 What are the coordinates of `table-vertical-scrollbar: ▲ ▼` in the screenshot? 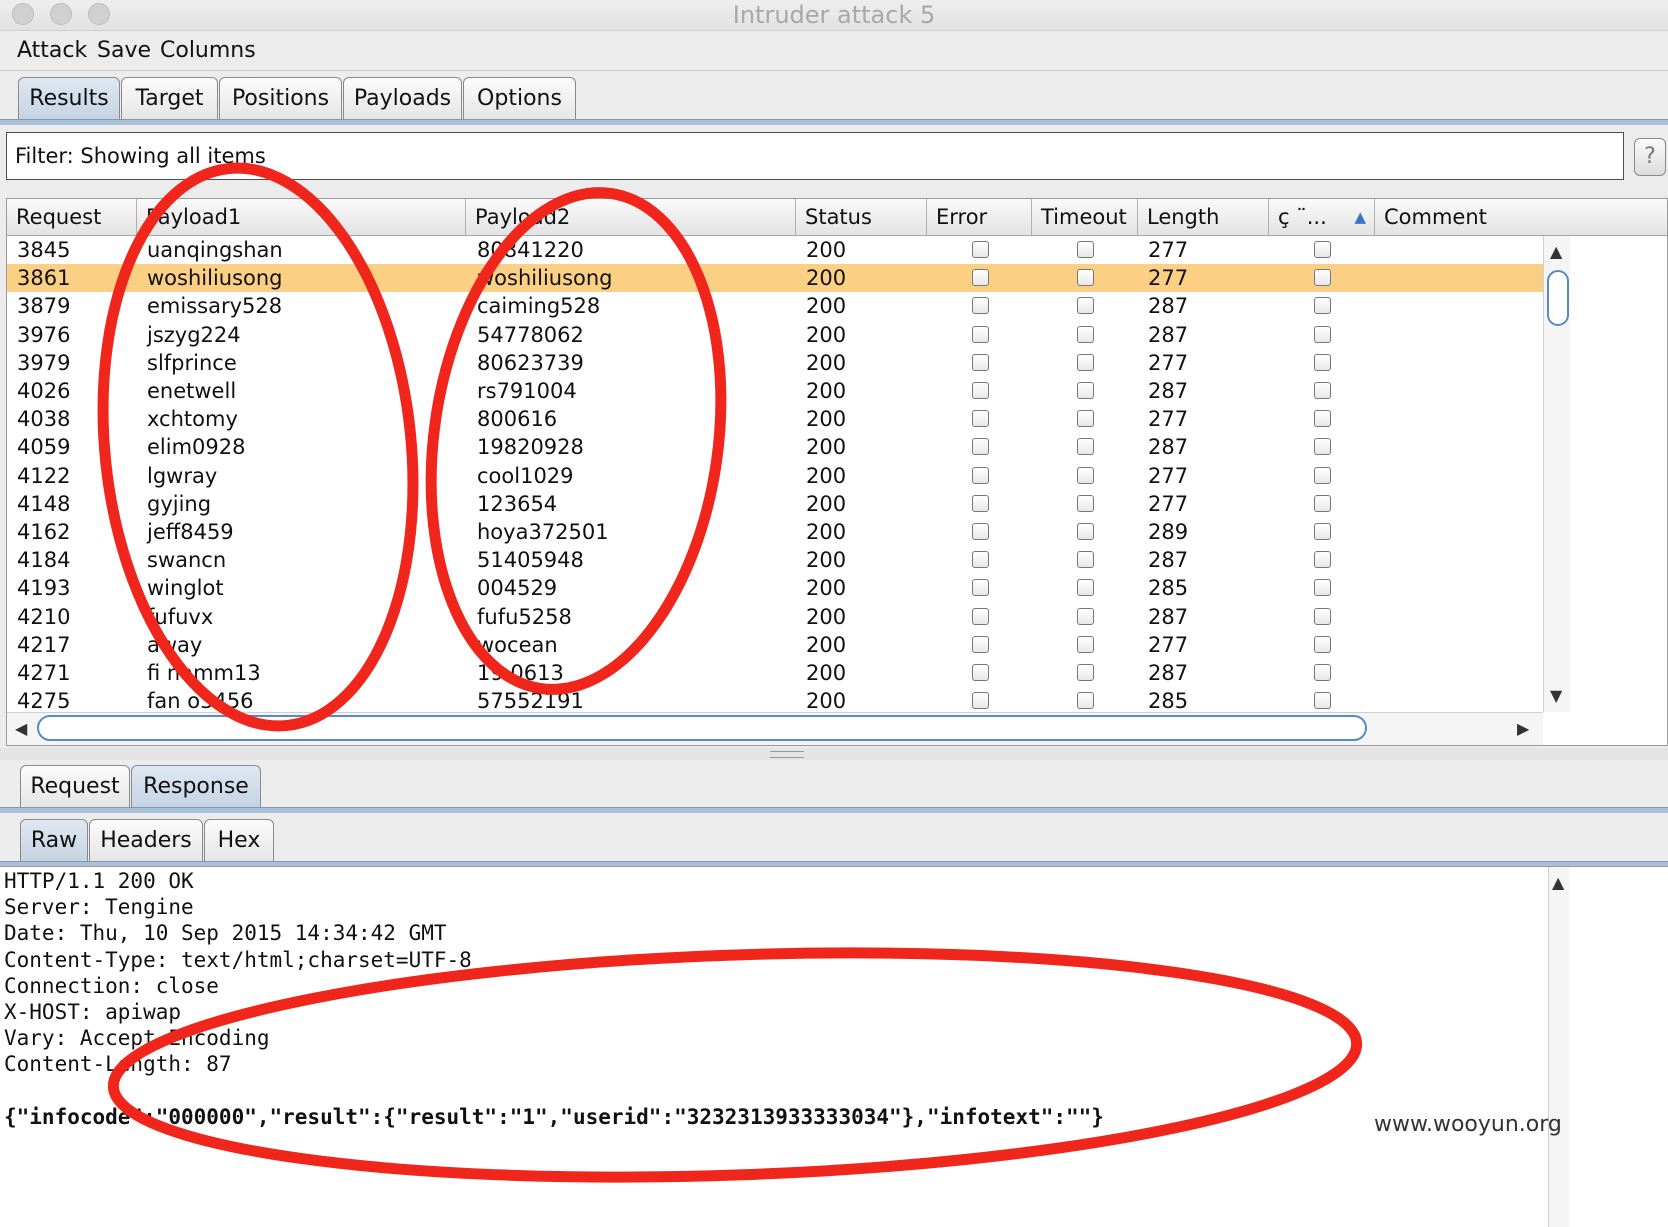 It's located at (1556, 474).